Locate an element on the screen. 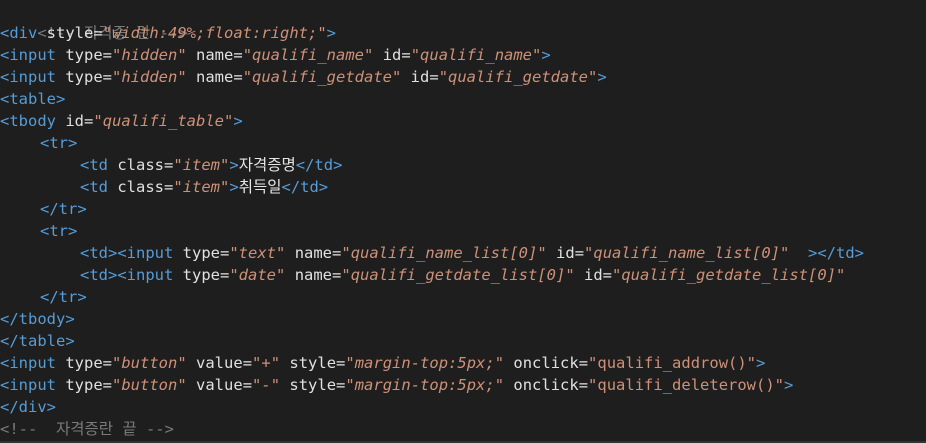  code-line-20: <!-- 자격증란 끝 --> is located at coordinates (463, 429).